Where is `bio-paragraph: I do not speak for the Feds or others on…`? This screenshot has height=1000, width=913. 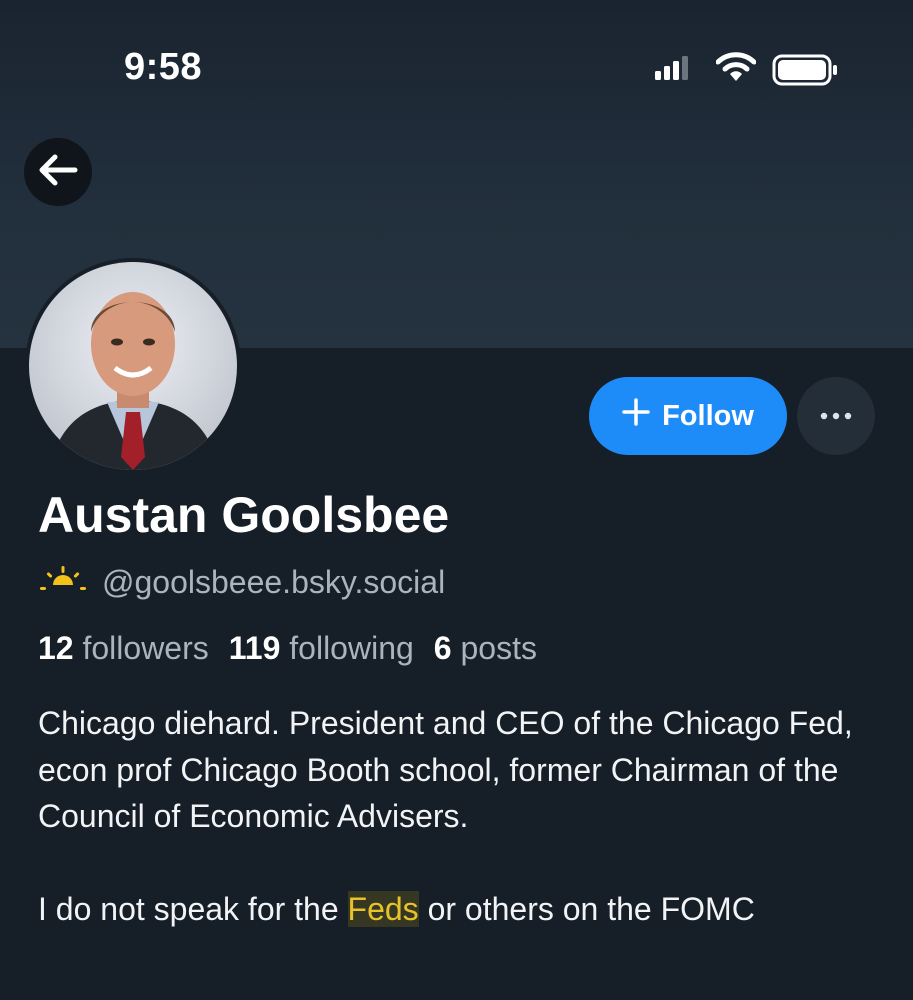
bio-paragraph: I do not speak for the Feds or others on… is located at coordinates (468, 909).